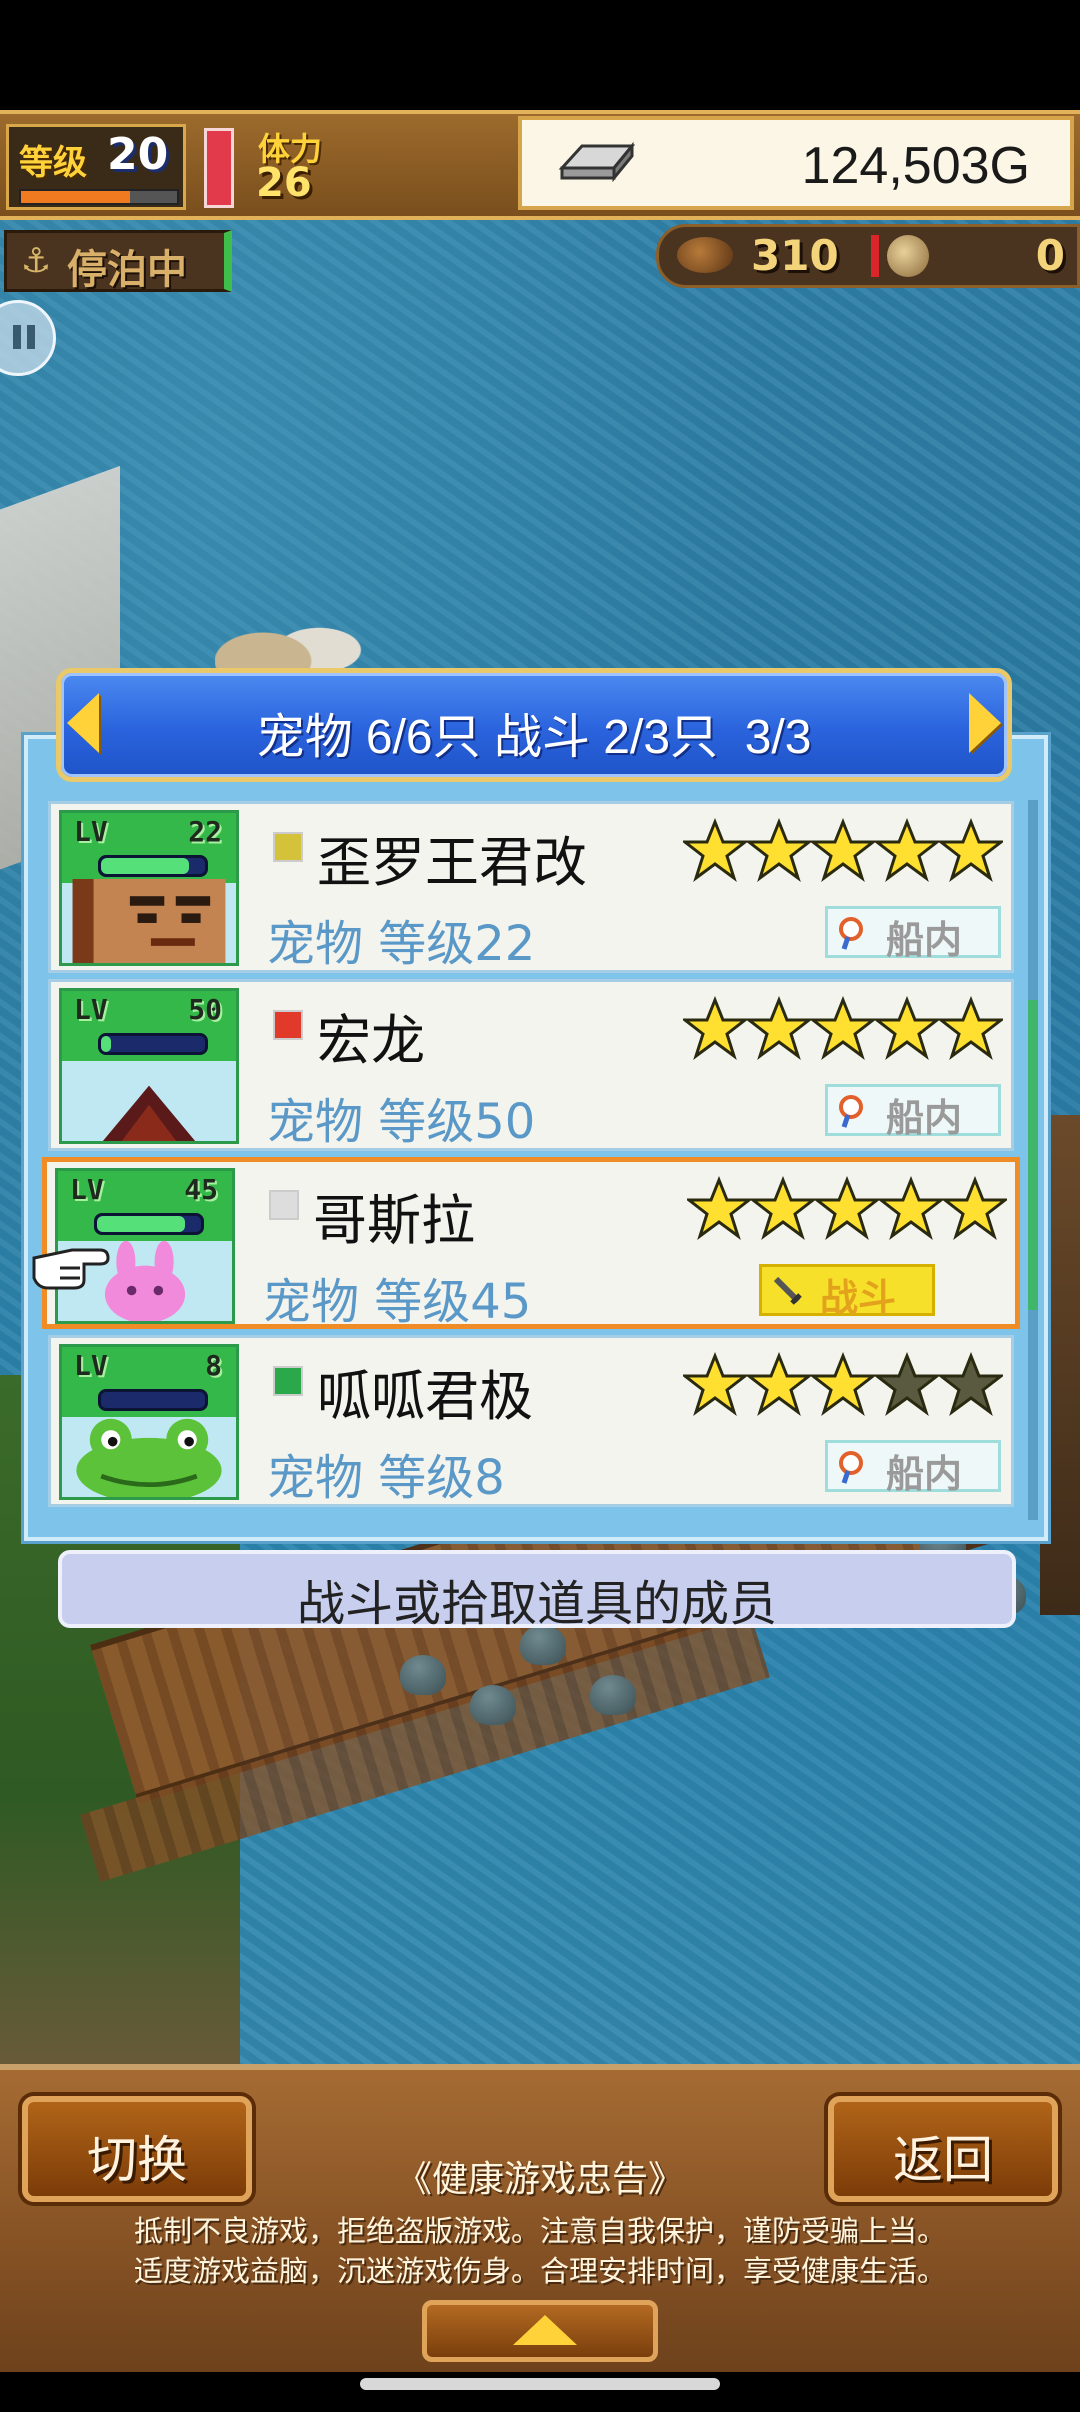 This screenshot has height=2412, width=1080. Describe the element at coordinates (1033, 1155) in the screenshot. I see `scrollbar-thumb` at that location.